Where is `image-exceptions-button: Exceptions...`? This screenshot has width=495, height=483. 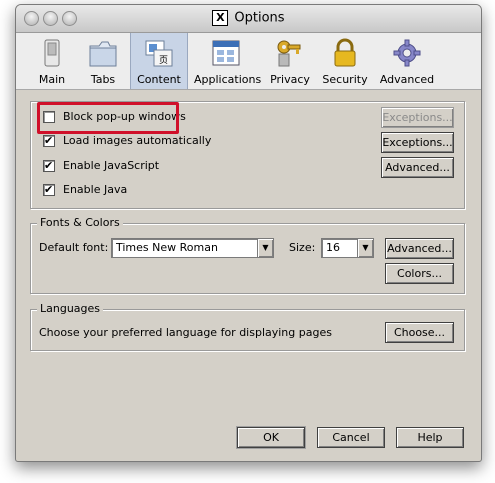 image-exceptions-button: Exceptions... is located at coordinates (417, 142).